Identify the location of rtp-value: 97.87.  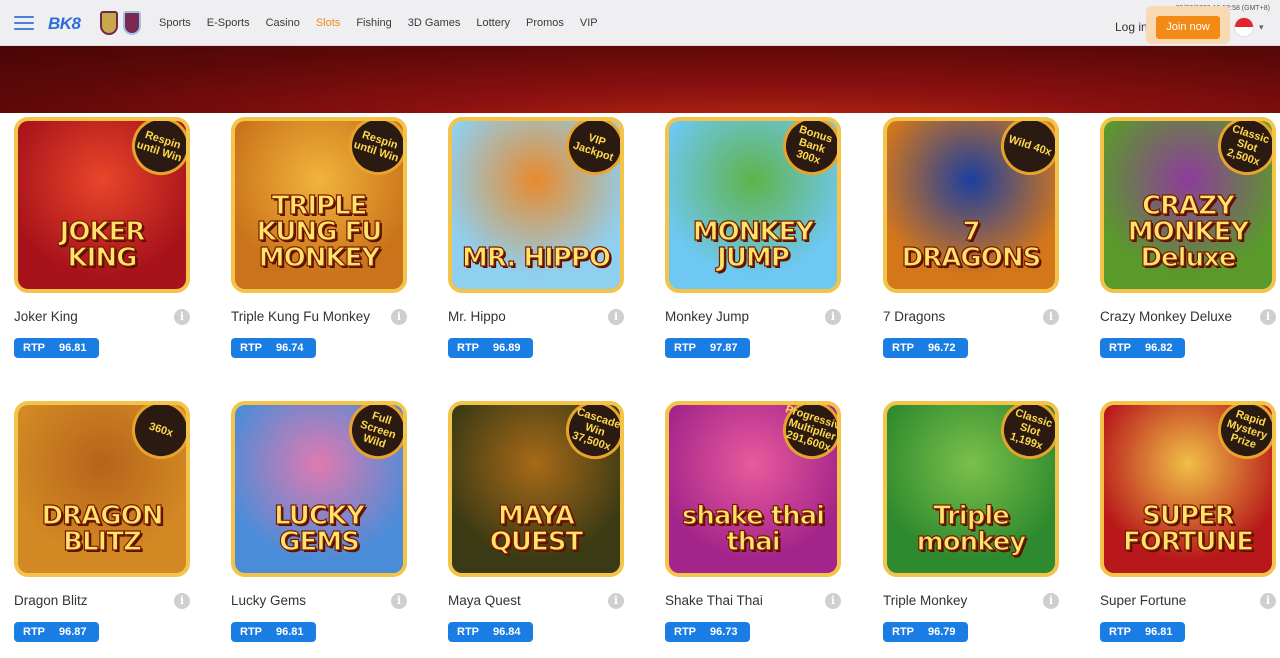
(724, 348).